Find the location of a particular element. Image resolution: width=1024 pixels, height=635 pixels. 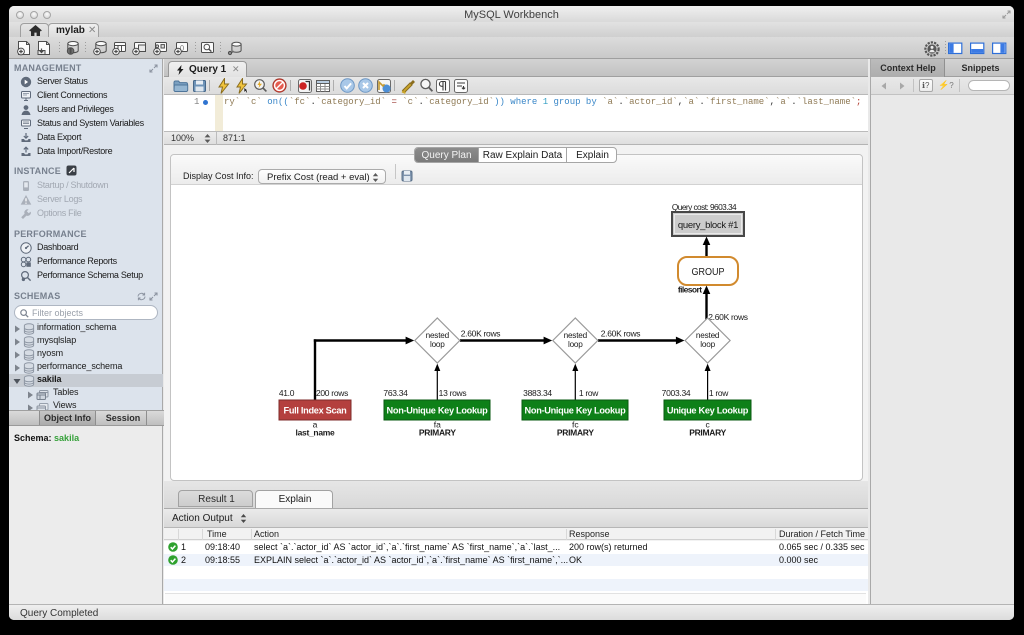

svg-text: 13 rows is located at coordinates (453, 393).